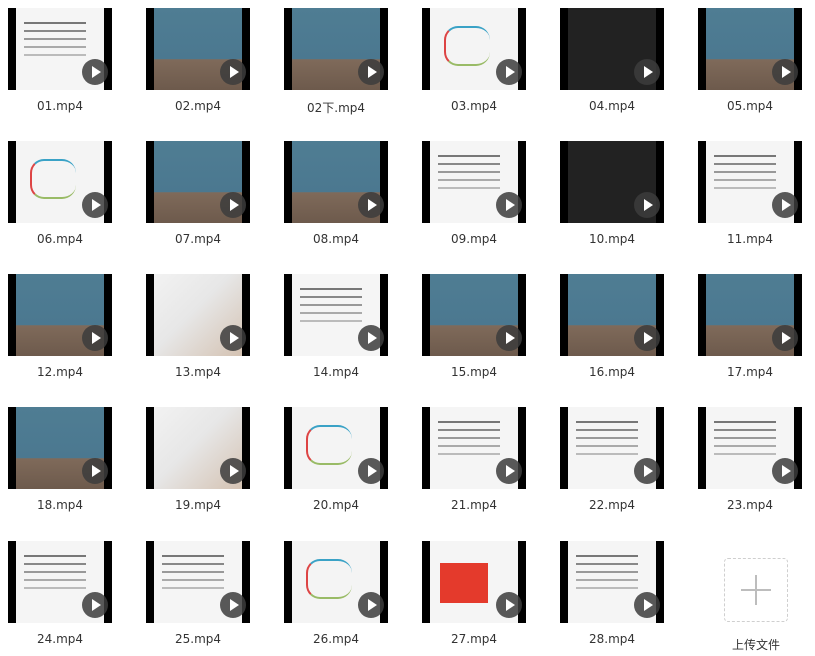  Describe the element at coordinates (198, 639) in the screenshot. I see `file-name: 25.mp4` at that location.